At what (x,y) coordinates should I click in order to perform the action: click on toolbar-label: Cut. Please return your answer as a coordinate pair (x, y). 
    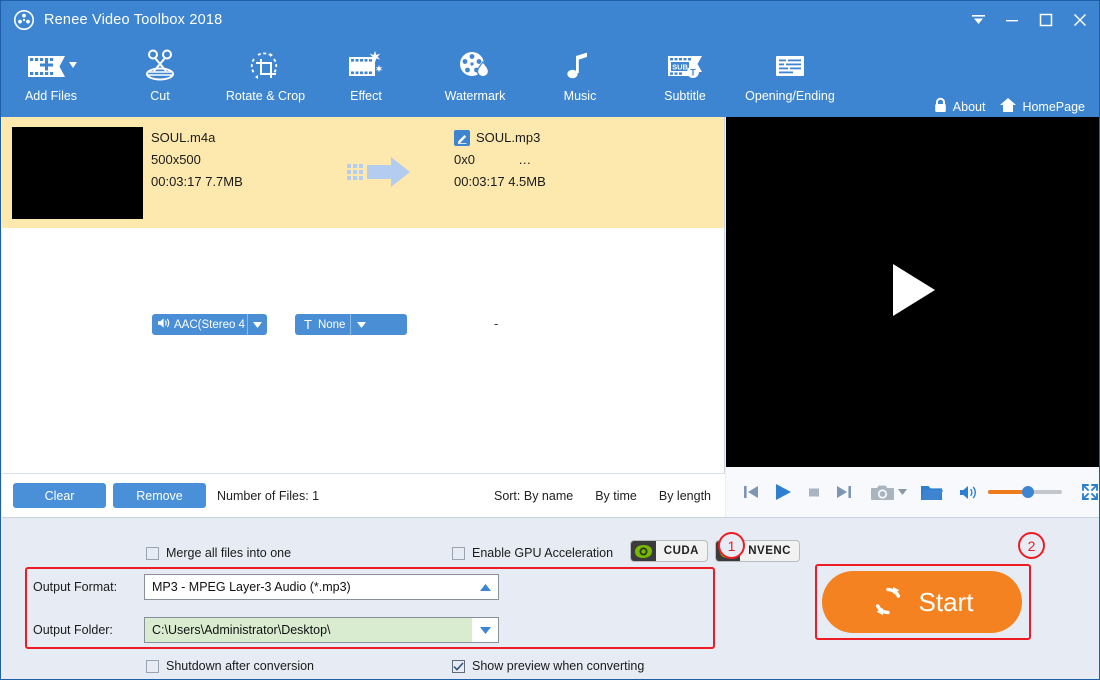
    Looking at the image, I should click on (160, 96).